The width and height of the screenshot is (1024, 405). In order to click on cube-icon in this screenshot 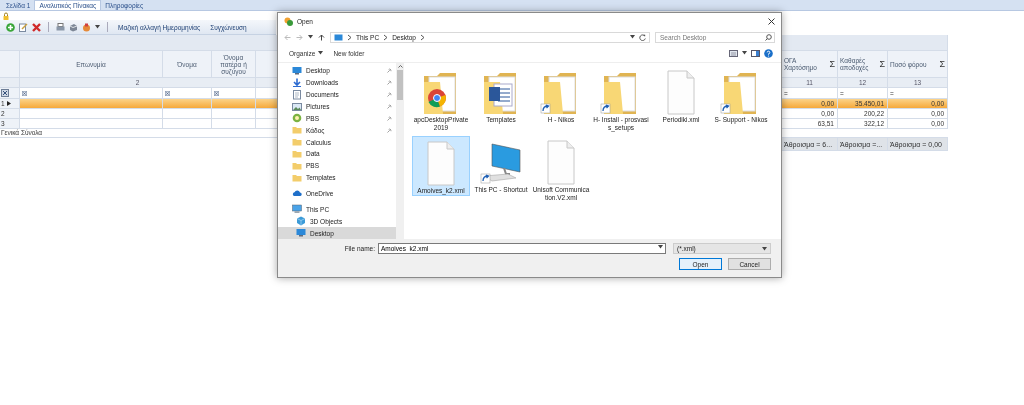, I will do `click(301, 221)`.